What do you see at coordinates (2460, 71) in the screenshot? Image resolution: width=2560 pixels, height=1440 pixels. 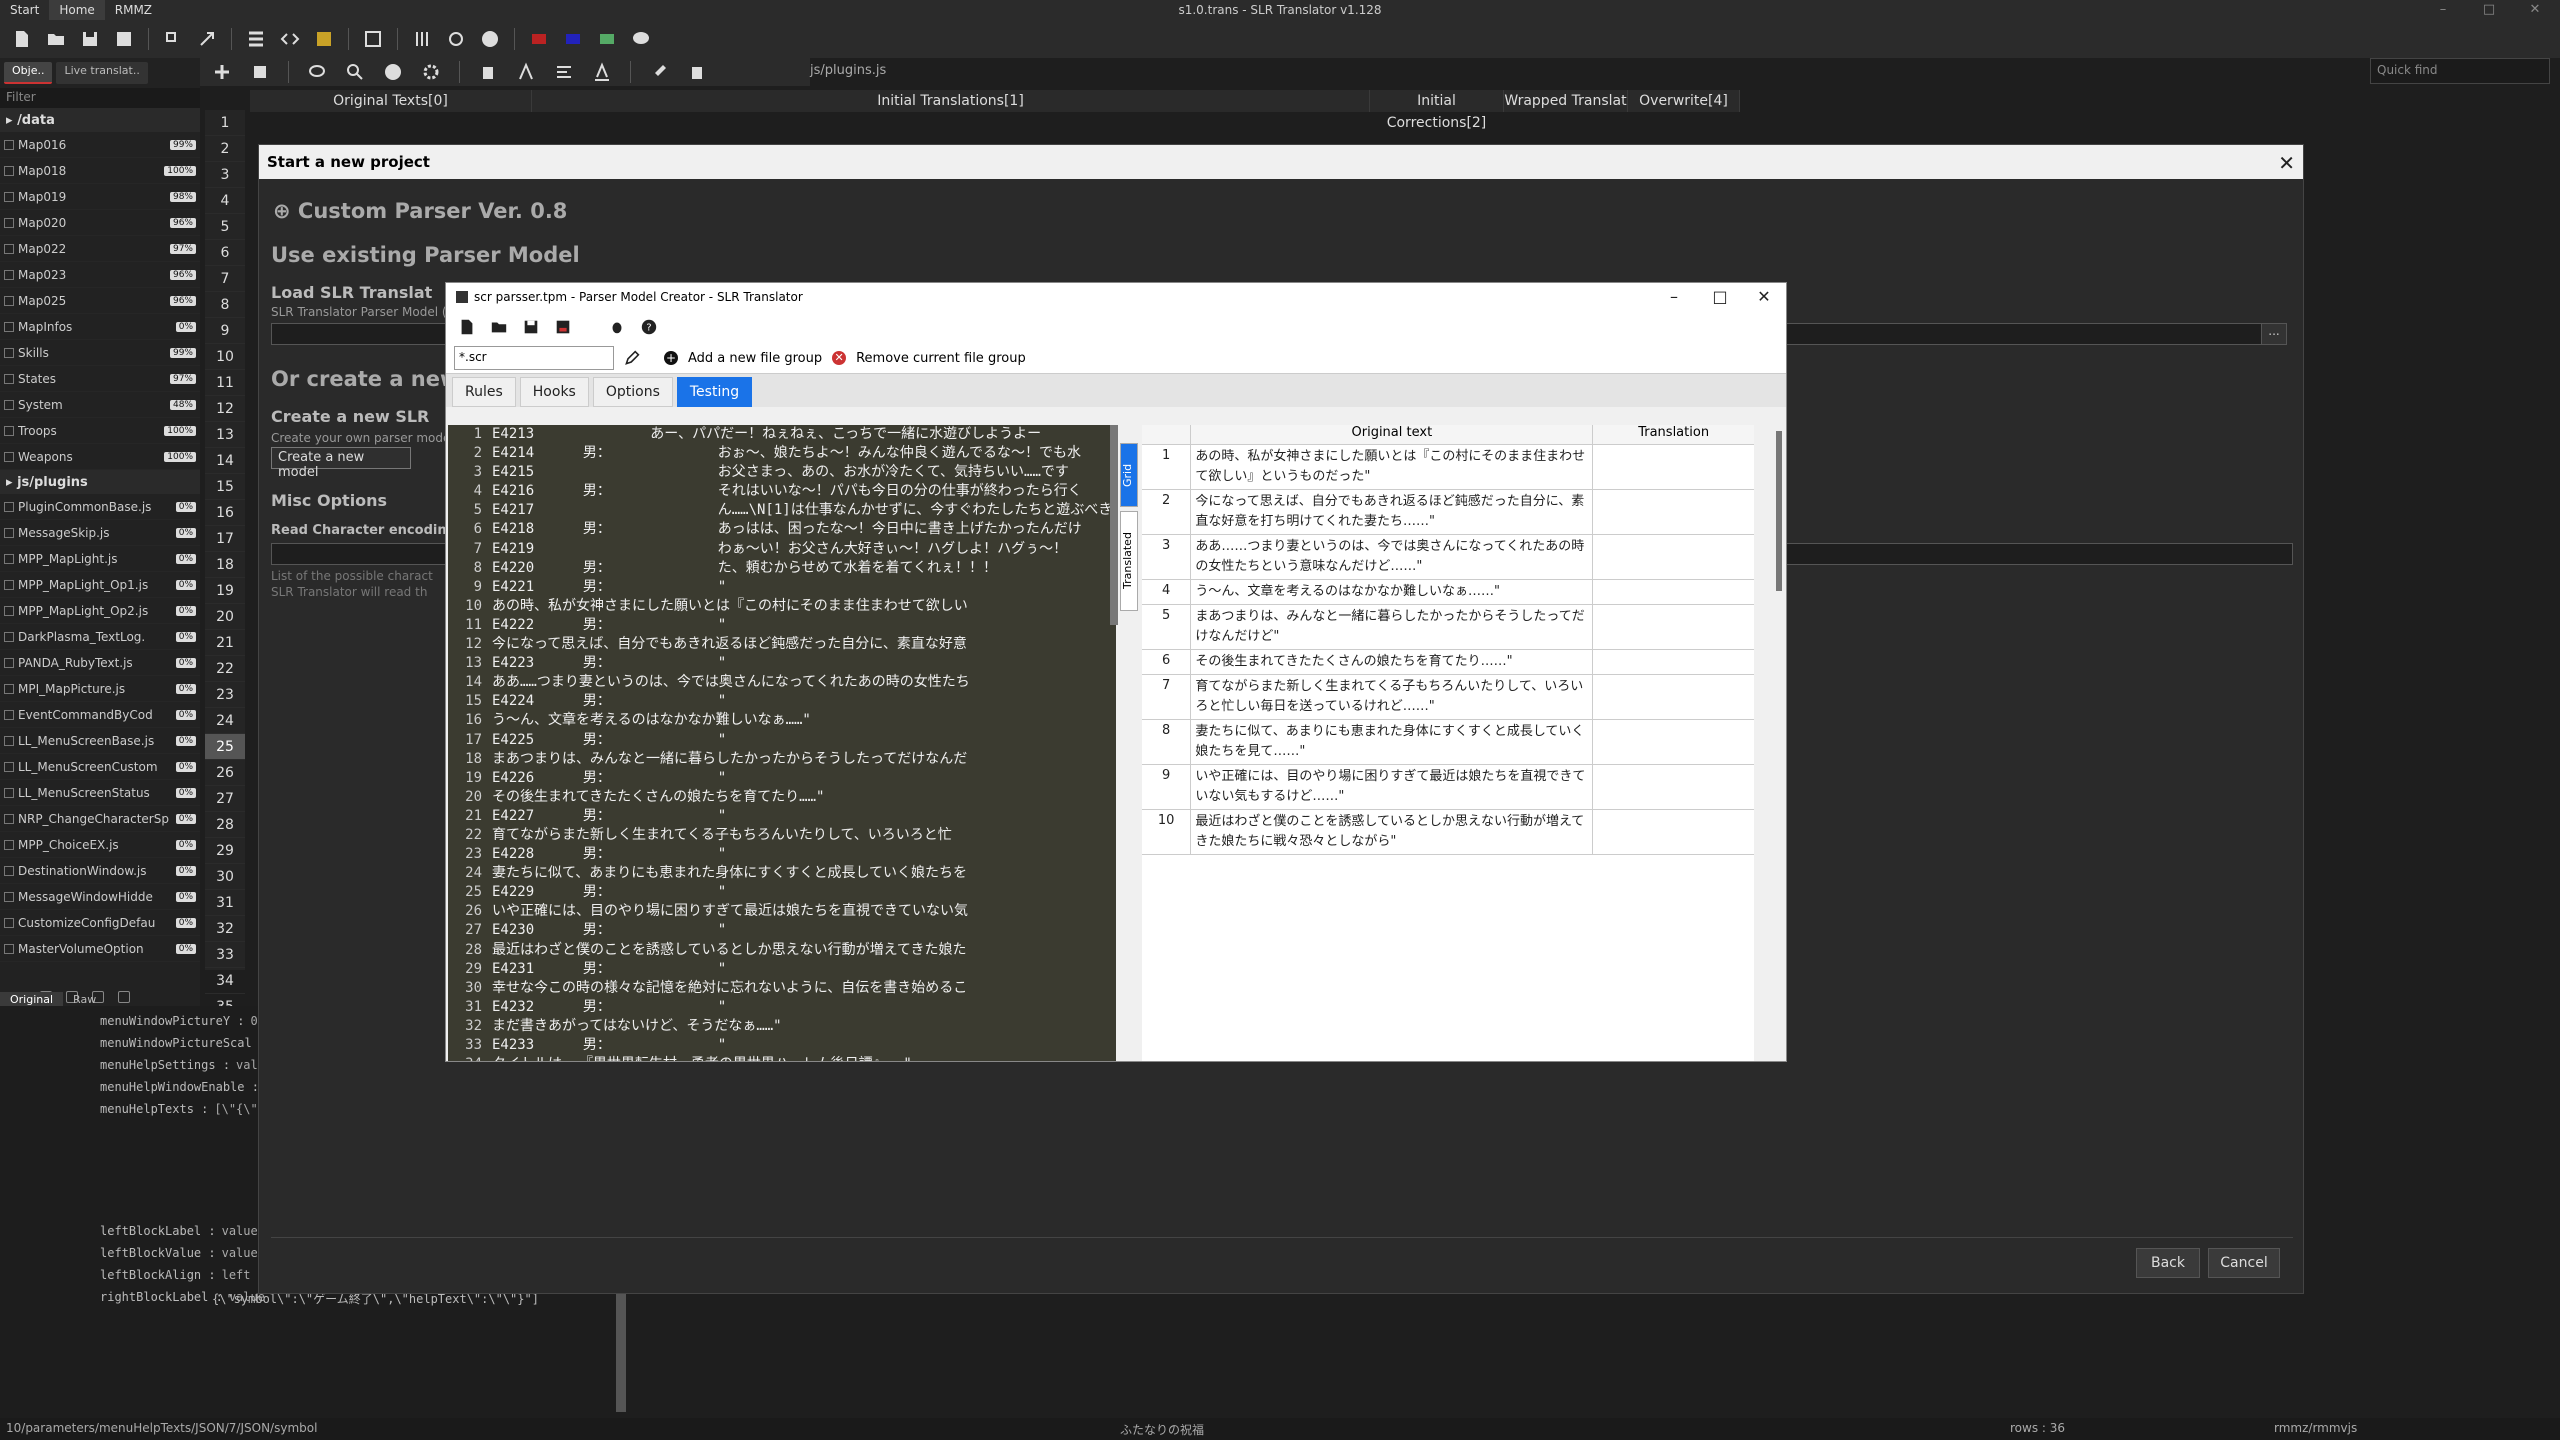 I see `quick-find-input: Quick find` at bounding box center [2460, 71].